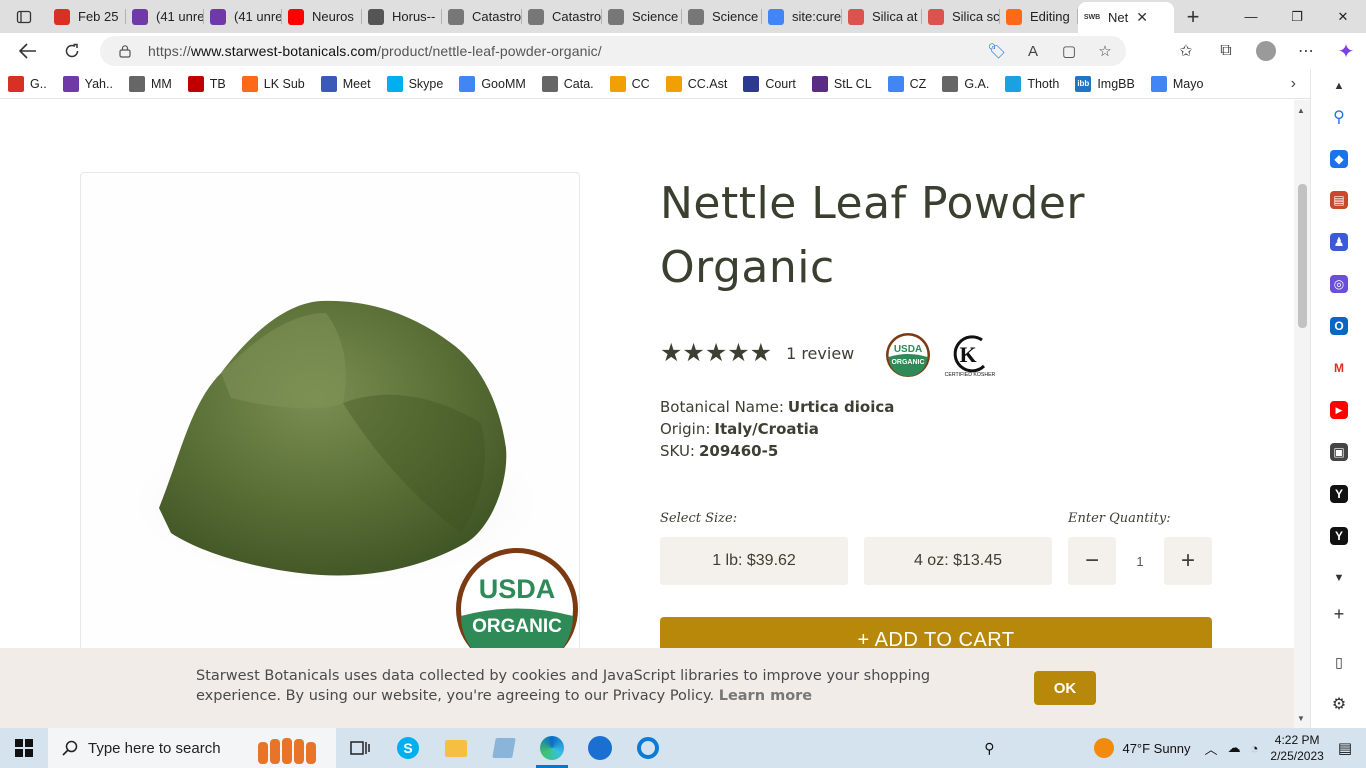  I want to click on search-icon: ⚲, so click(1339, 117).